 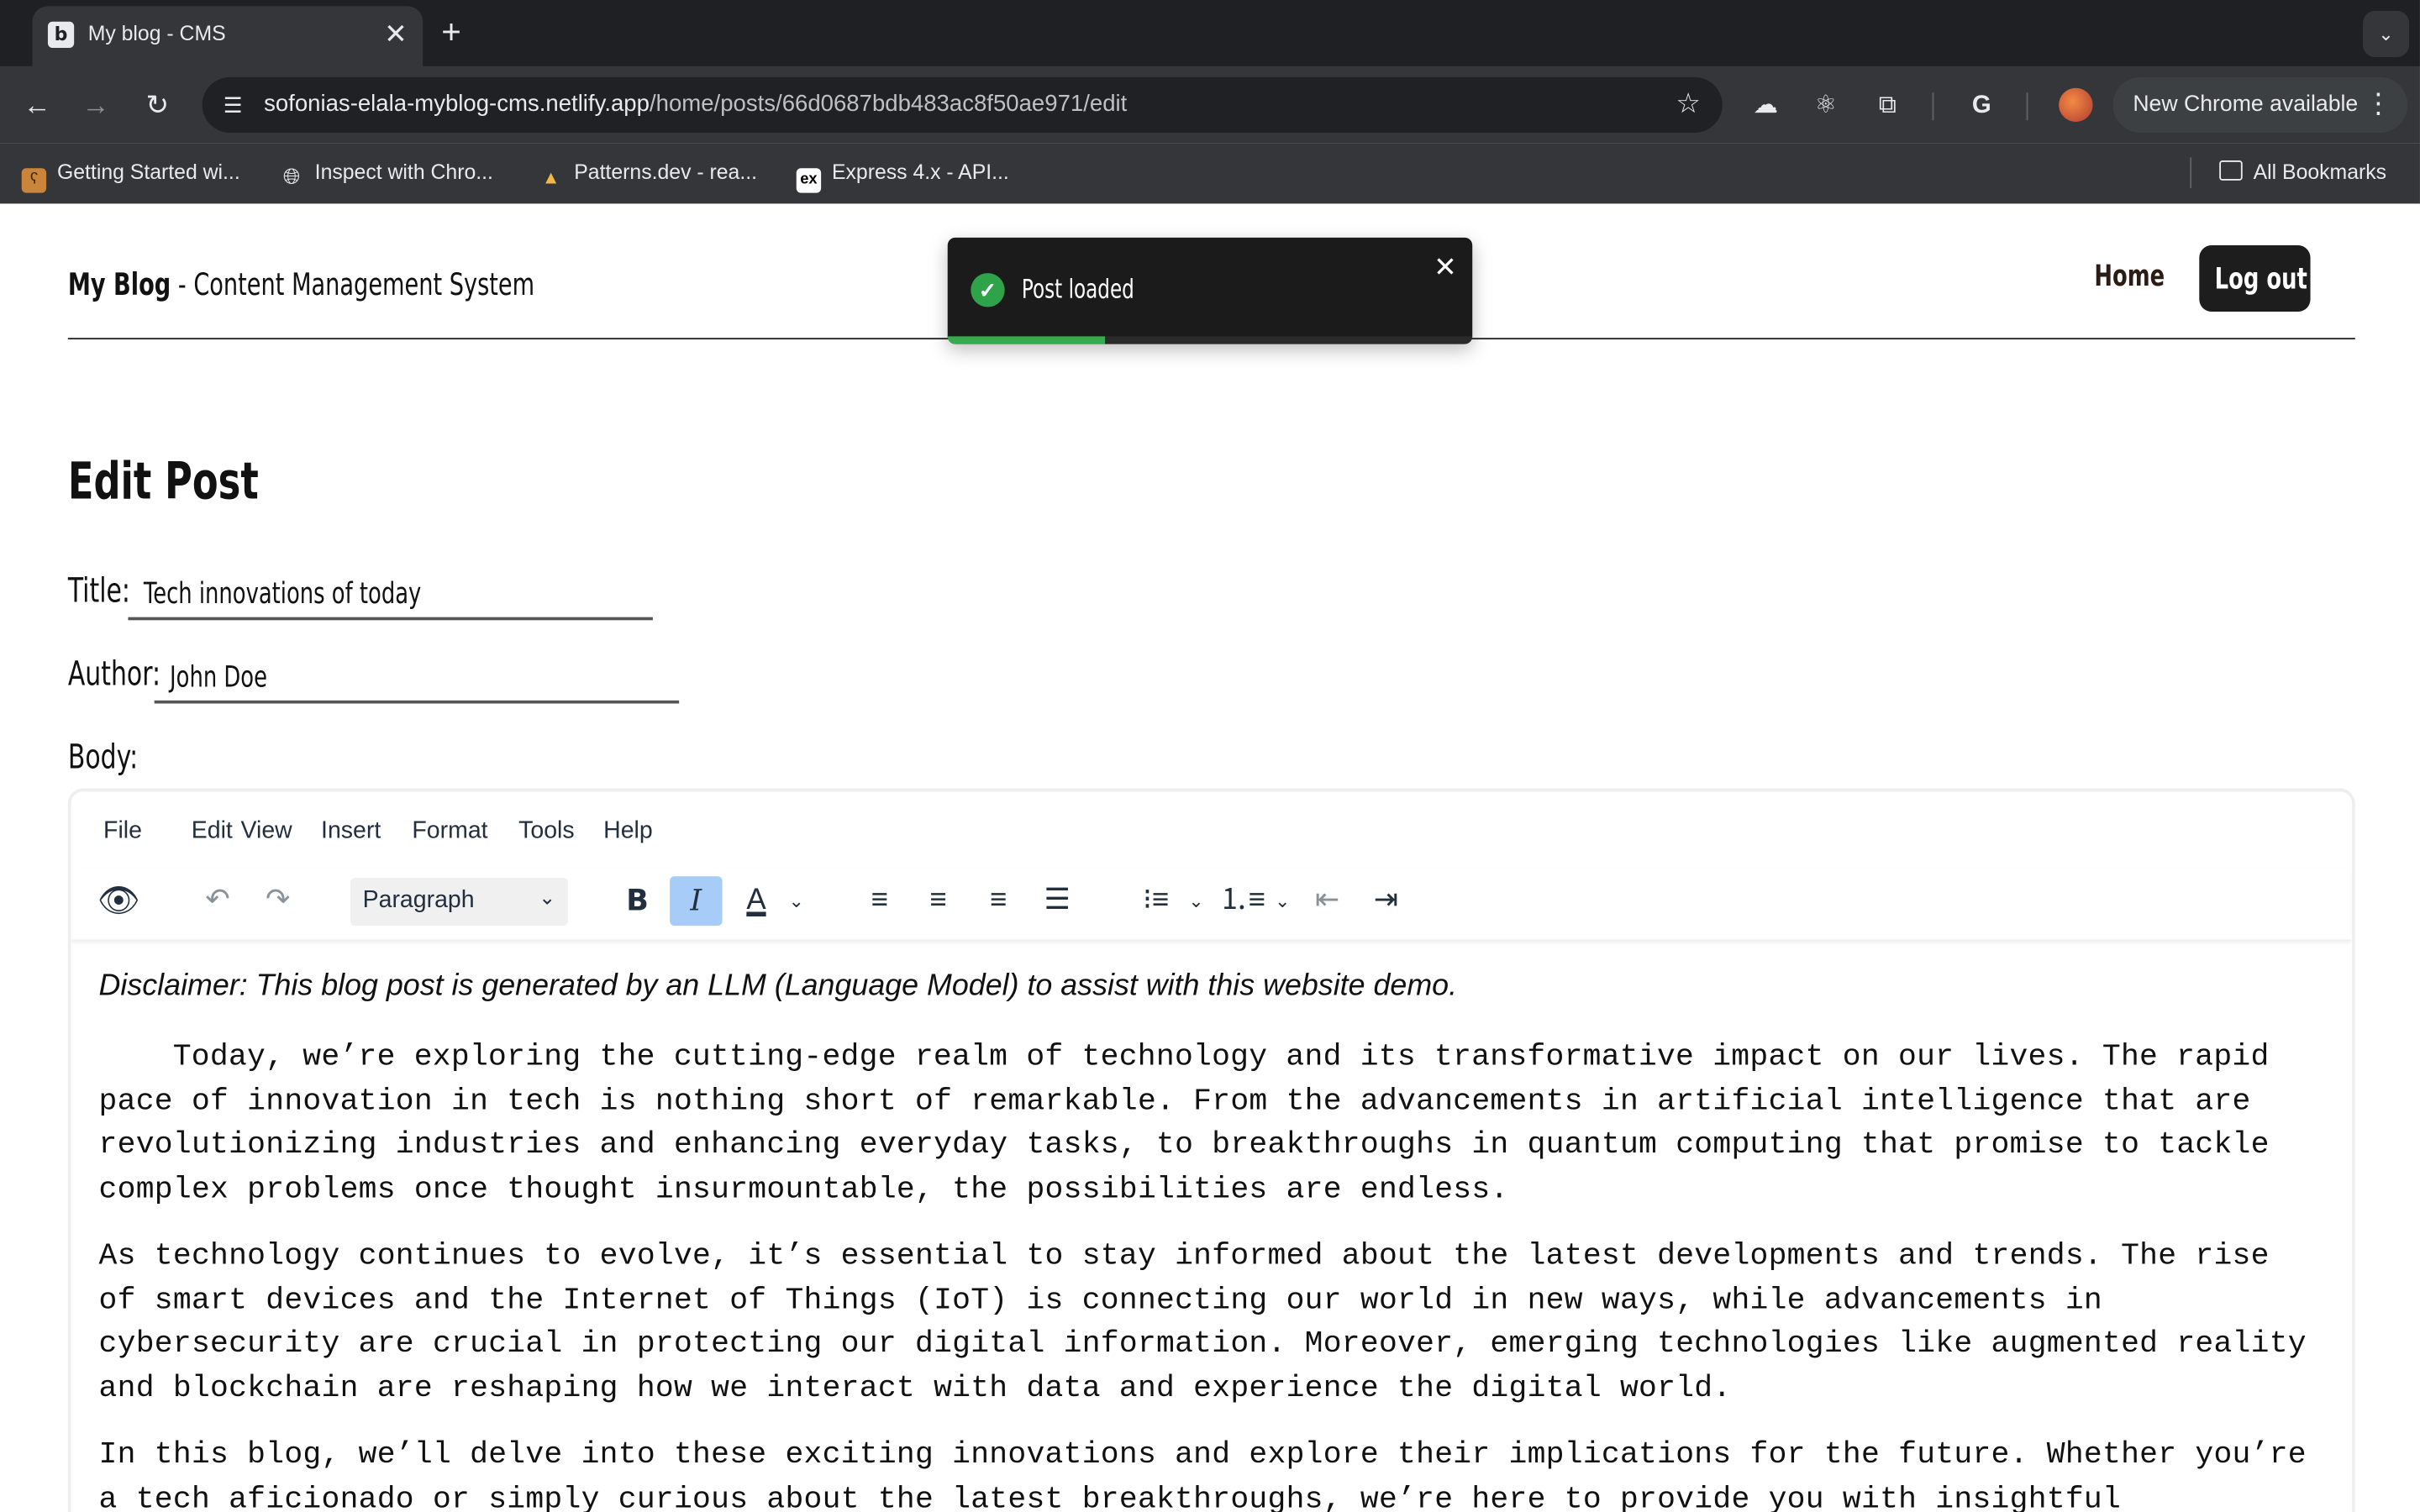 What do you see at coordinates (809, 180) in the screenshot?
I see `express-icon: ex` at bounding box center [809, 180].